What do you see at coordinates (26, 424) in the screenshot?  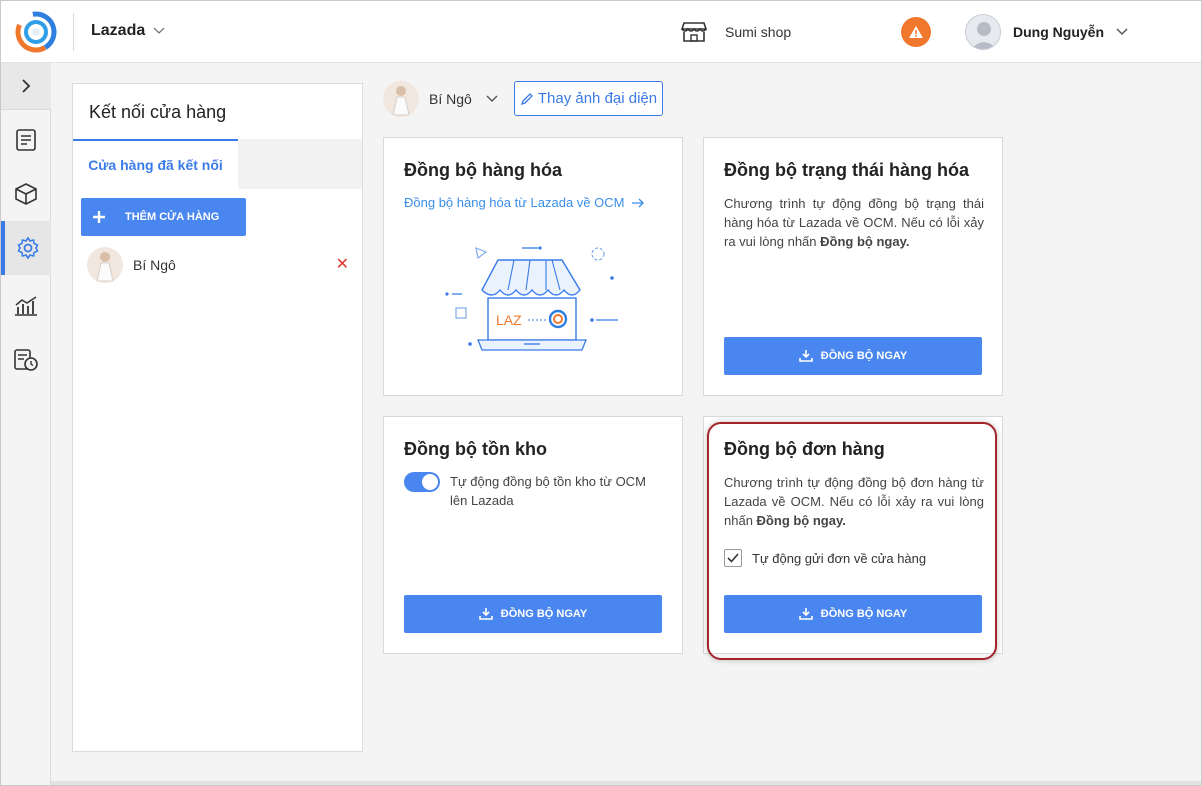 I see `left-nav` at bounding box center [26, 424].